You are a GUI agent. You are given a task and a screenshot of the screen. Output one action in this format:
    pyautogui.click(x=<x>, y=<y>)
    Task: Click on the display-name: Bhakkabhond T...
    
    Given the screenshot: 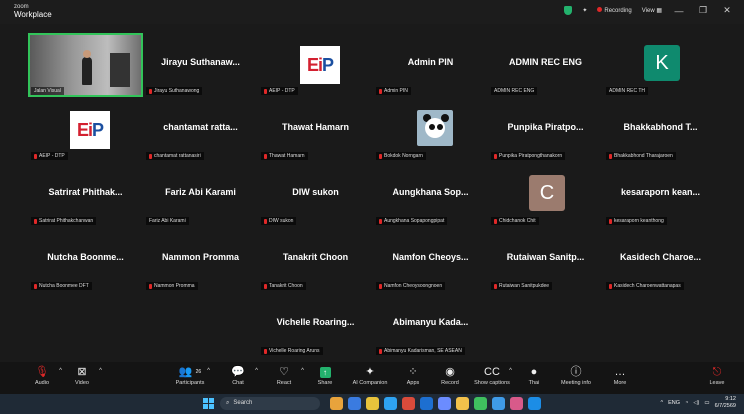 What is the action you would take?
    pyautogui.click(x=660, y=127)
    